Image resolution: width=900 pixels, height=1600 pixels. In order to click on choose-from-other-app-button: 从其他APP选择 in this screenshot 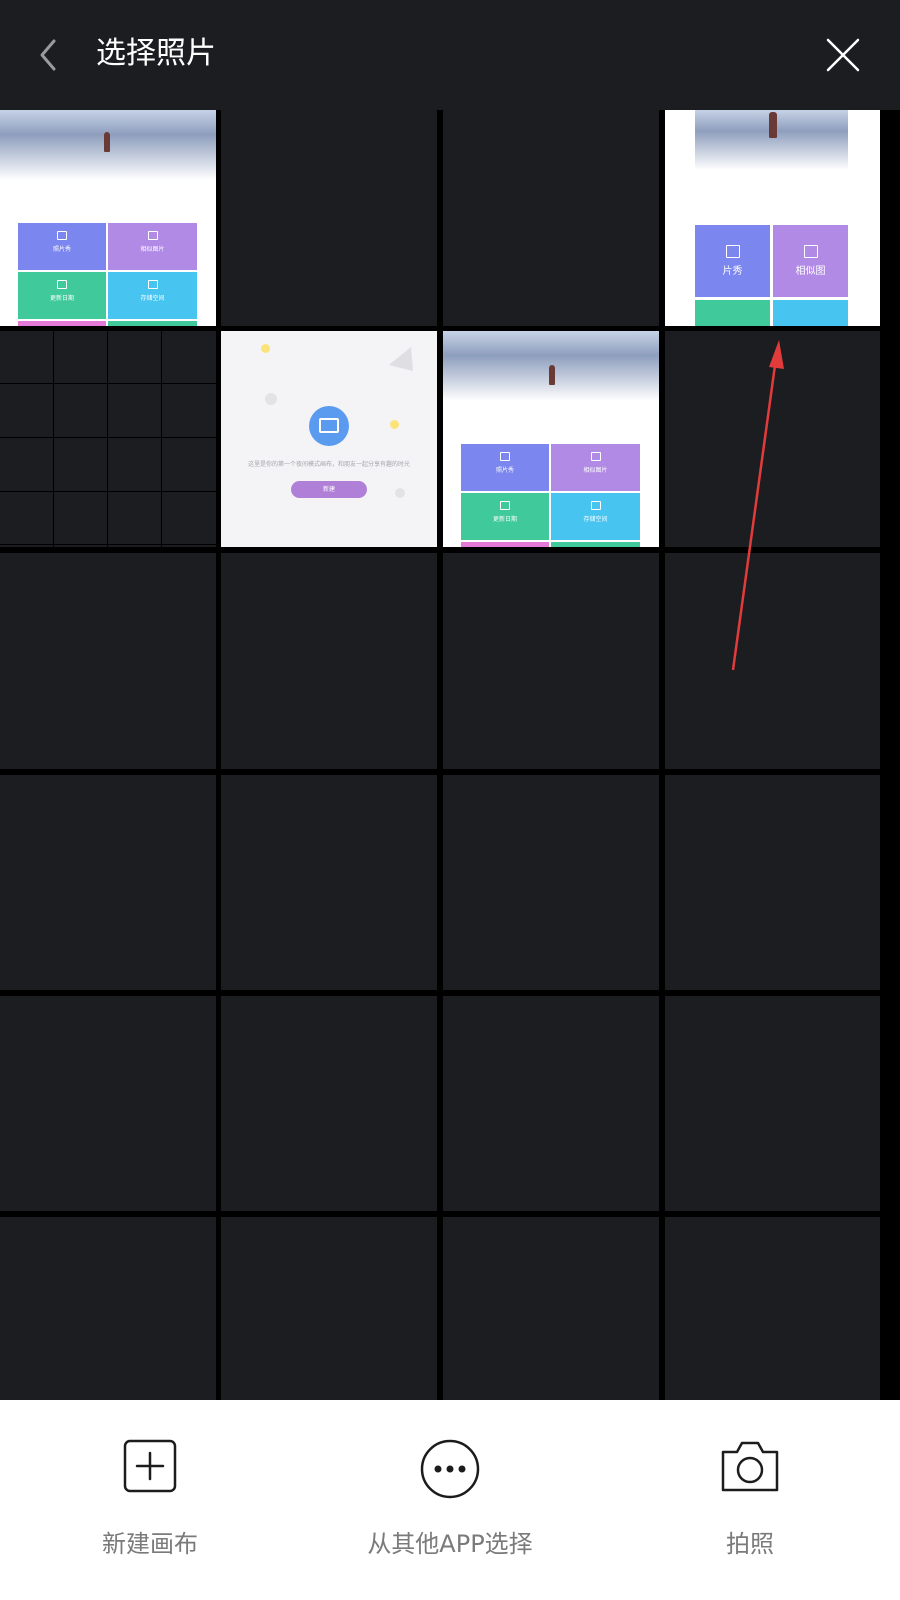, I will do `click(450, 1500)`.